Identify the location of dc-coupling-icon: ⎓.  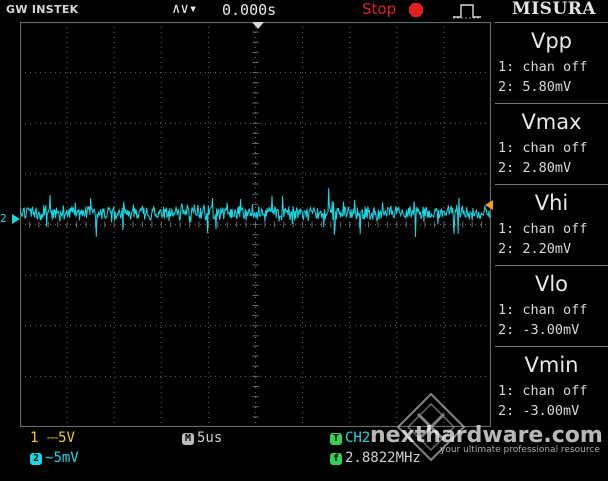
(52, 438).